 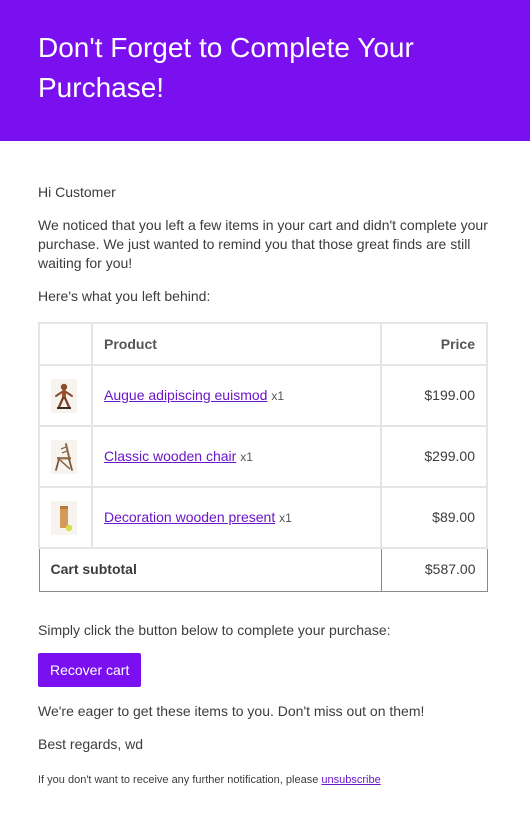 I want to click on recover-cart-button: Recover cart, so click(x=90, y=669).